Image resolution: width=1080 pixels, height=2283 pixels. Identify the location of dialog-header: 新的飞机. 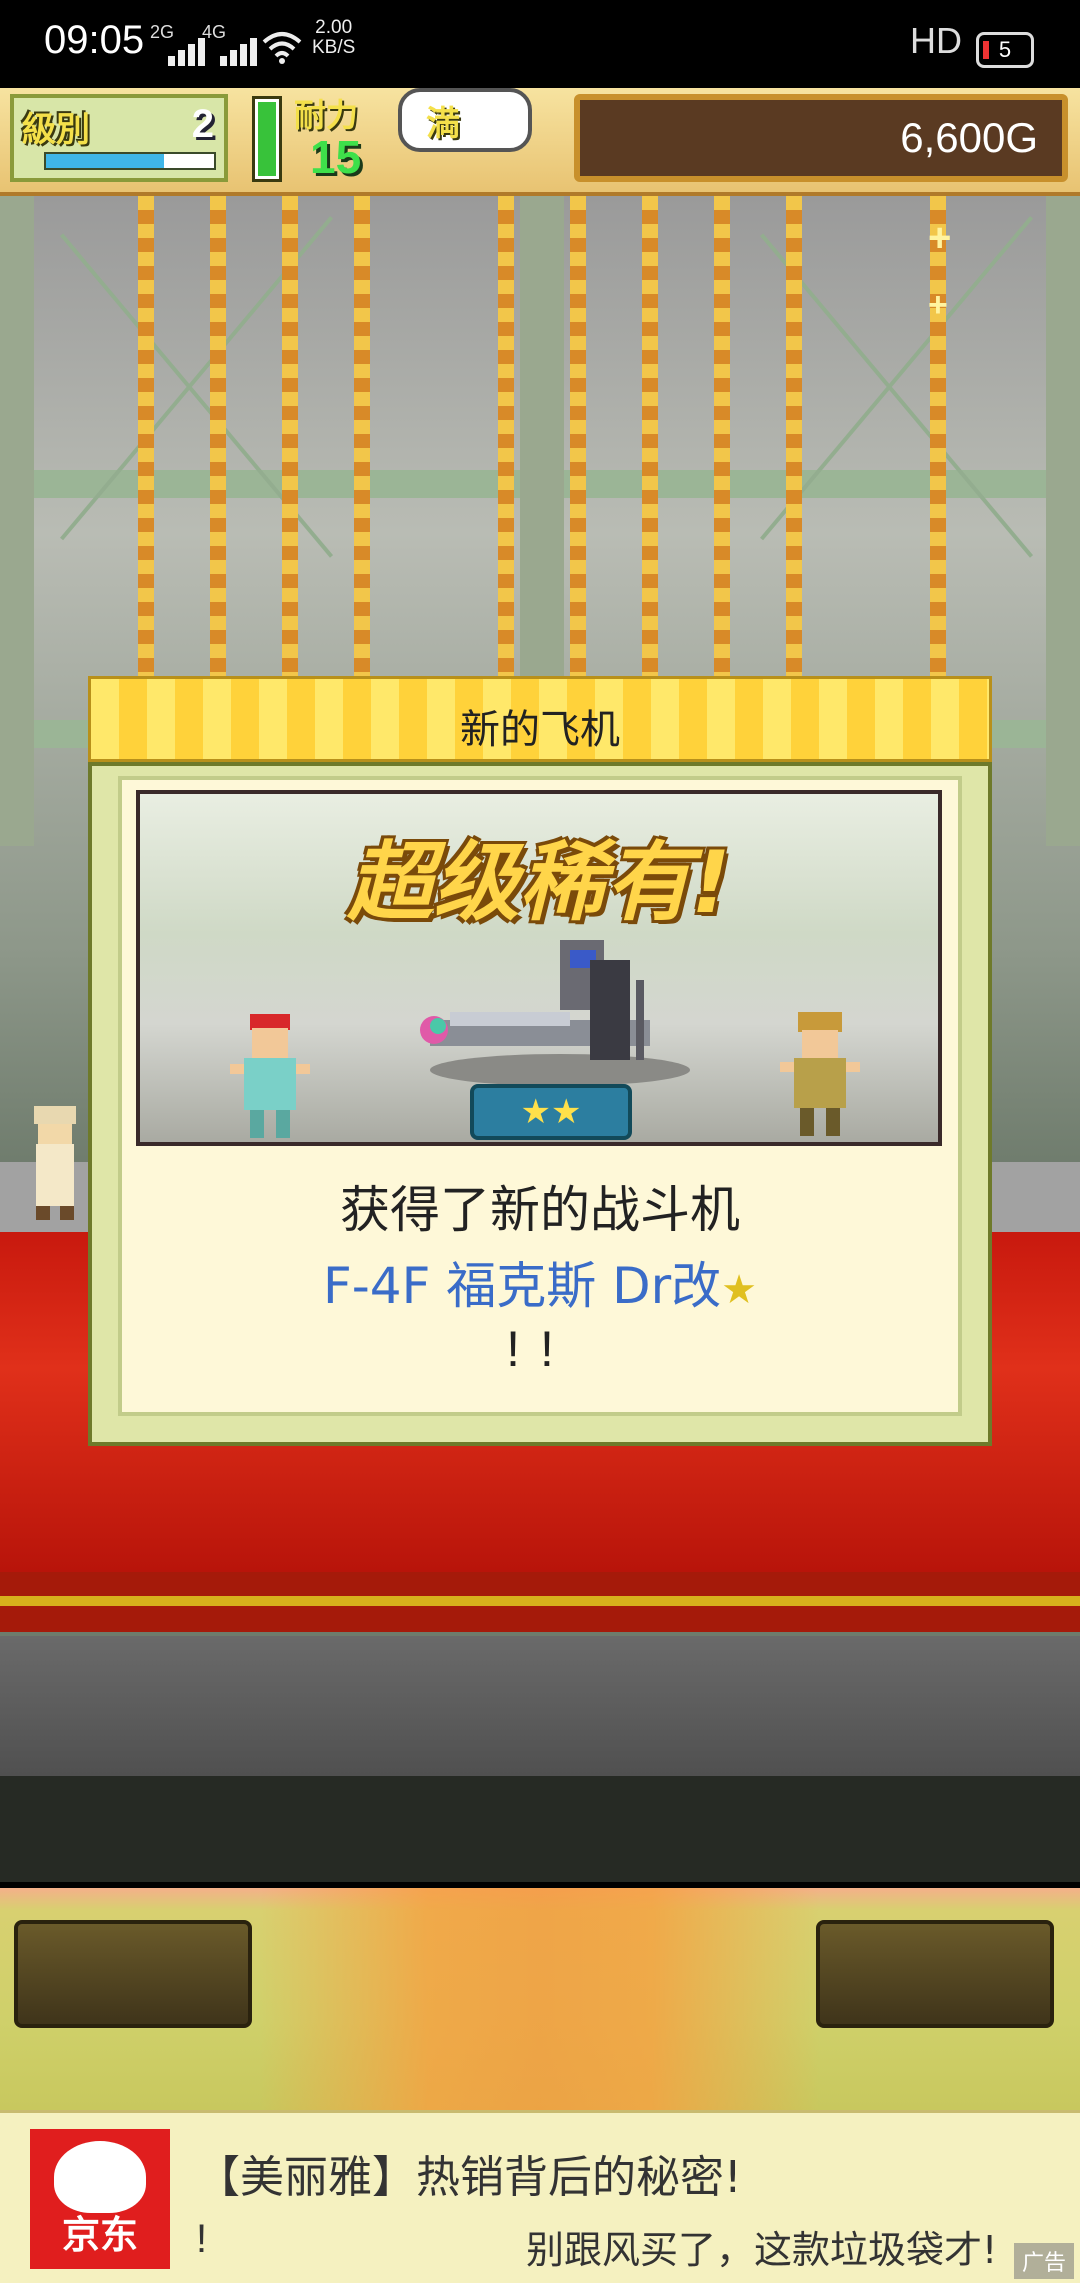
(540, 719).